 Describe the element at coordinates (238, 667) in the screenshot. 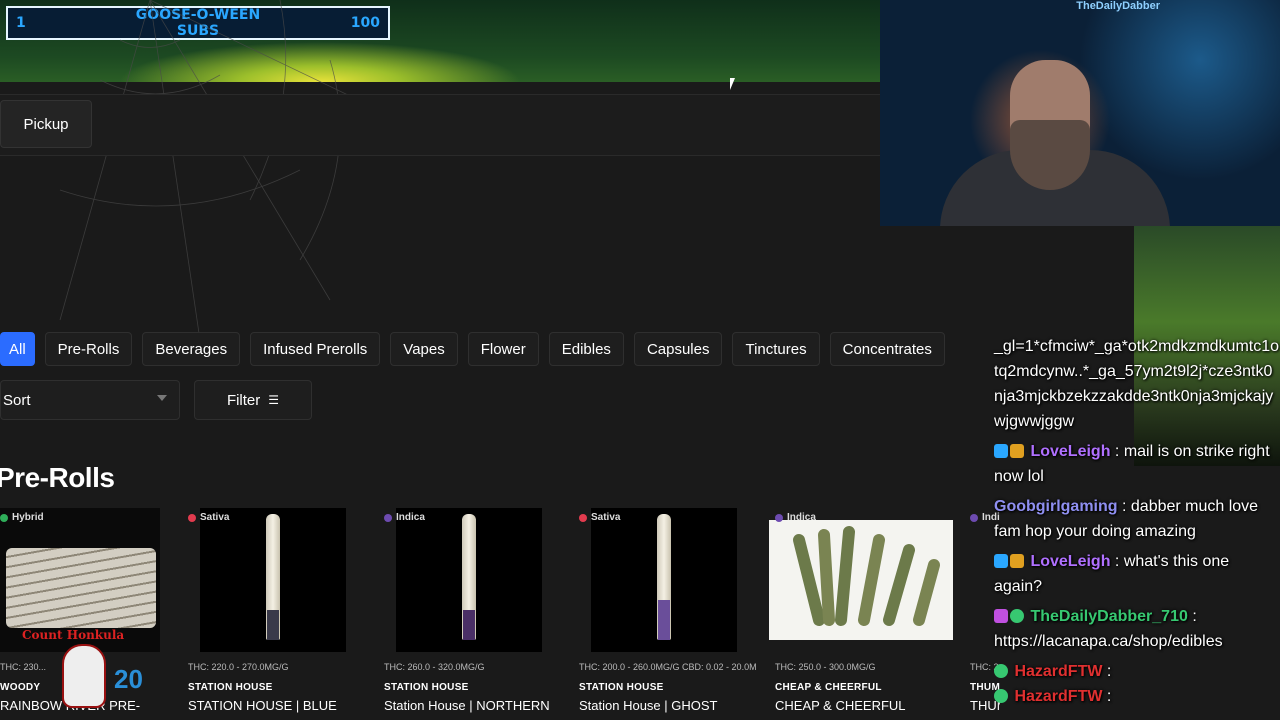

I see `thc-range: THC: 220.0 - 270.0MG/G` at that location.